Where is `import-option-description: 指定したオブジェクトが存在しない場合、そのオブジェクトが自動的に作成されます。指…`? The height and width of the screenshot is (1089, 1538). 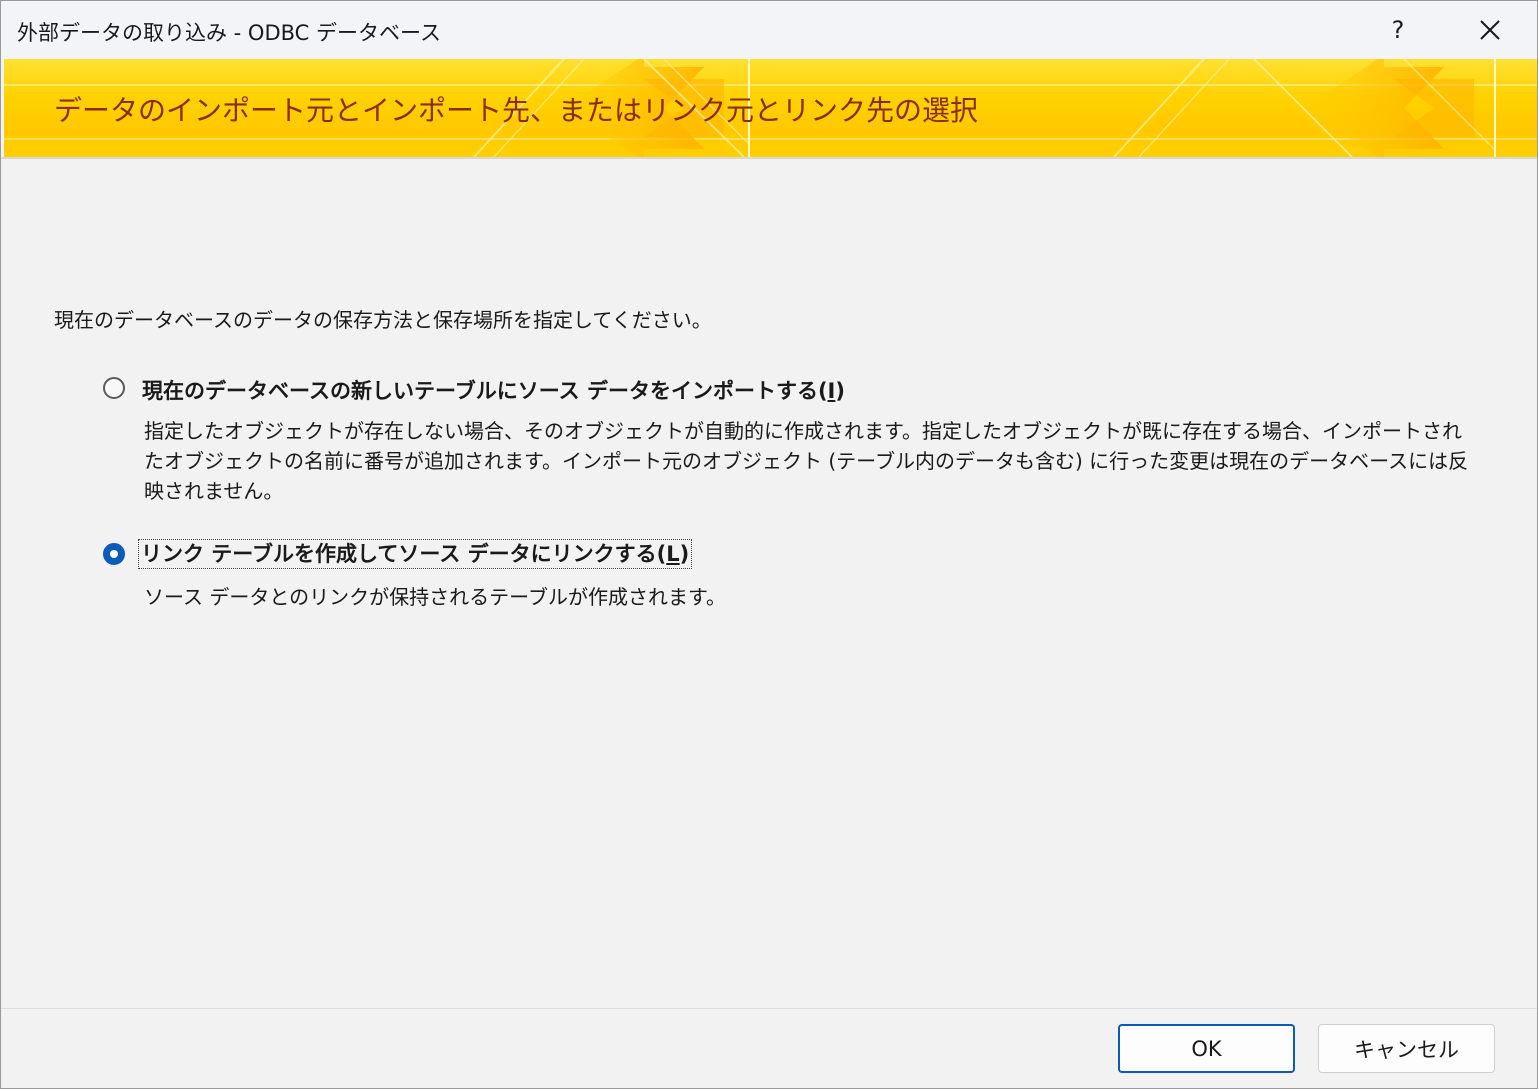 import-option-description: 指定したオブジェクトが存在しない場合、そのオブジェクトが自動的に作成されます。指… is located at coordinates (806, 461).